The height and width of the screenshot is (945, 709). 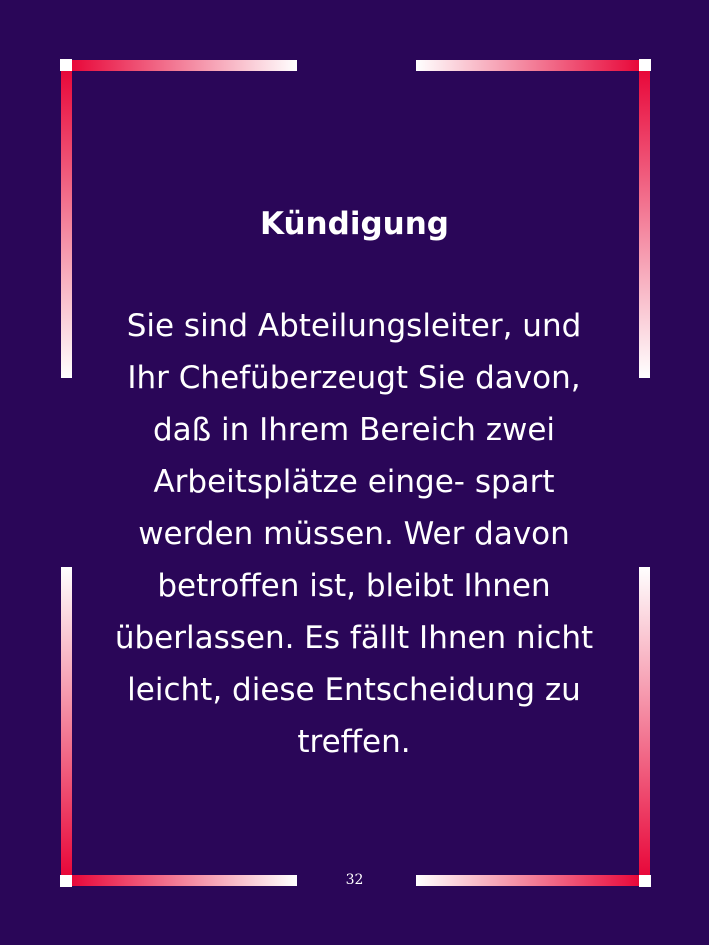 I want to click on card-title: Kündigung, so click(x=354, y=224).